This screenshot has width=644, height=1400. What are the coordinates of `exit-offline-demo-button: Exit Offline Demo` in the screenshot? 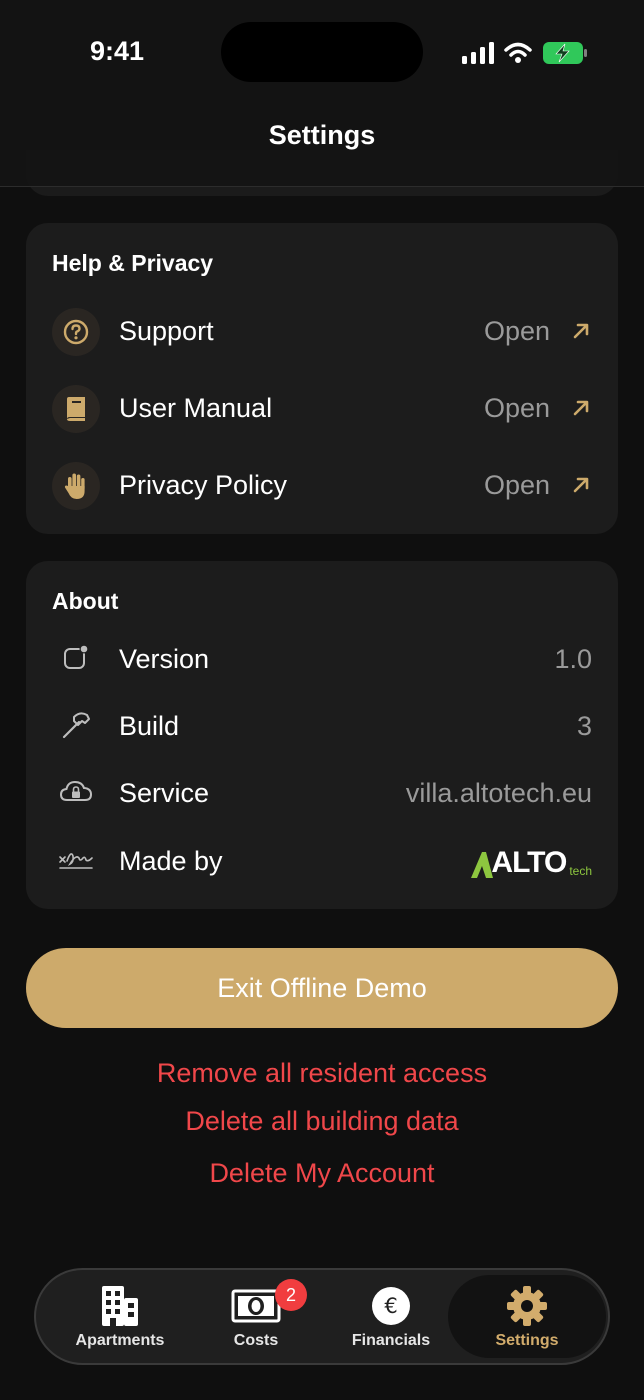 It's located at (322, 988).